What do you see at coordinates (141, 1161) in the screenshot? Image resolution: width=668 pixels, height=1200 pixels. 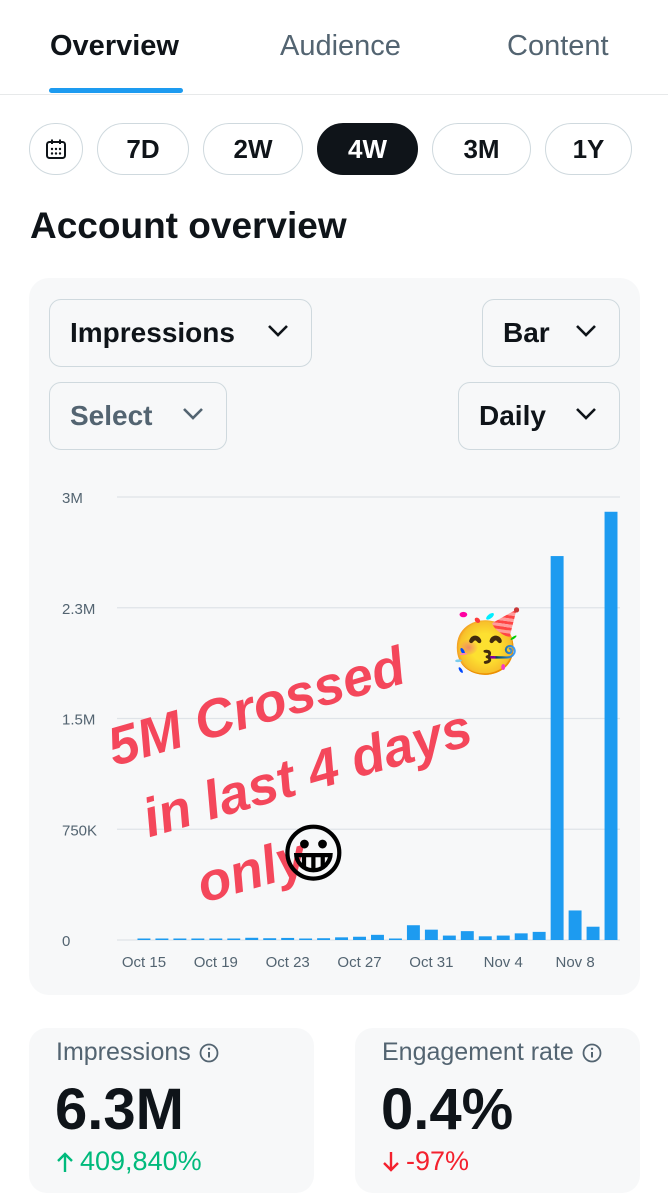 I see `impressions-change-value: 409,840%` at bounding box center [141, 1161].